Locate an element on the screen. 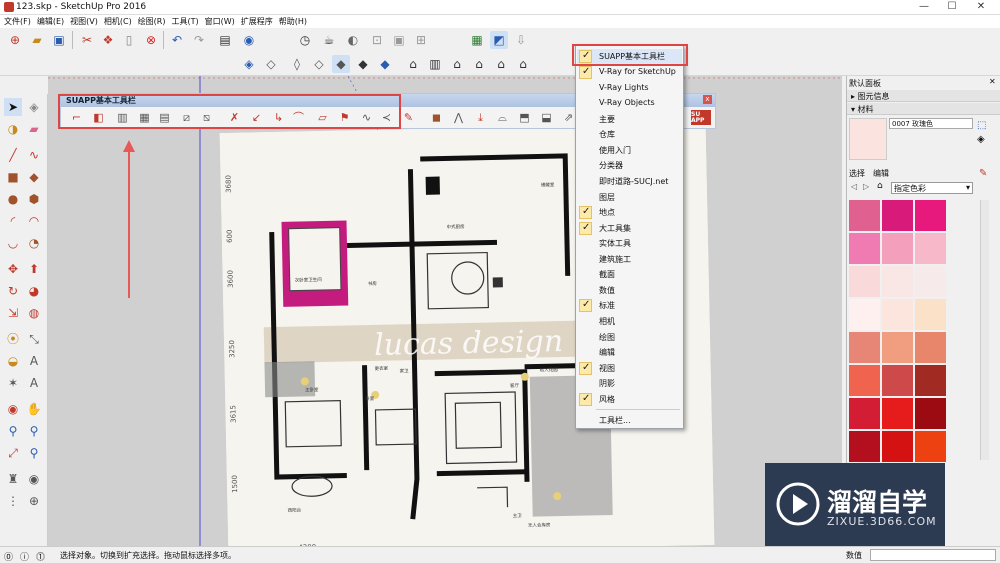 The width and height of the screenshot is (1000, 563). menu-item-getting-started: 使用入门 is located at coordinates (629, 150).